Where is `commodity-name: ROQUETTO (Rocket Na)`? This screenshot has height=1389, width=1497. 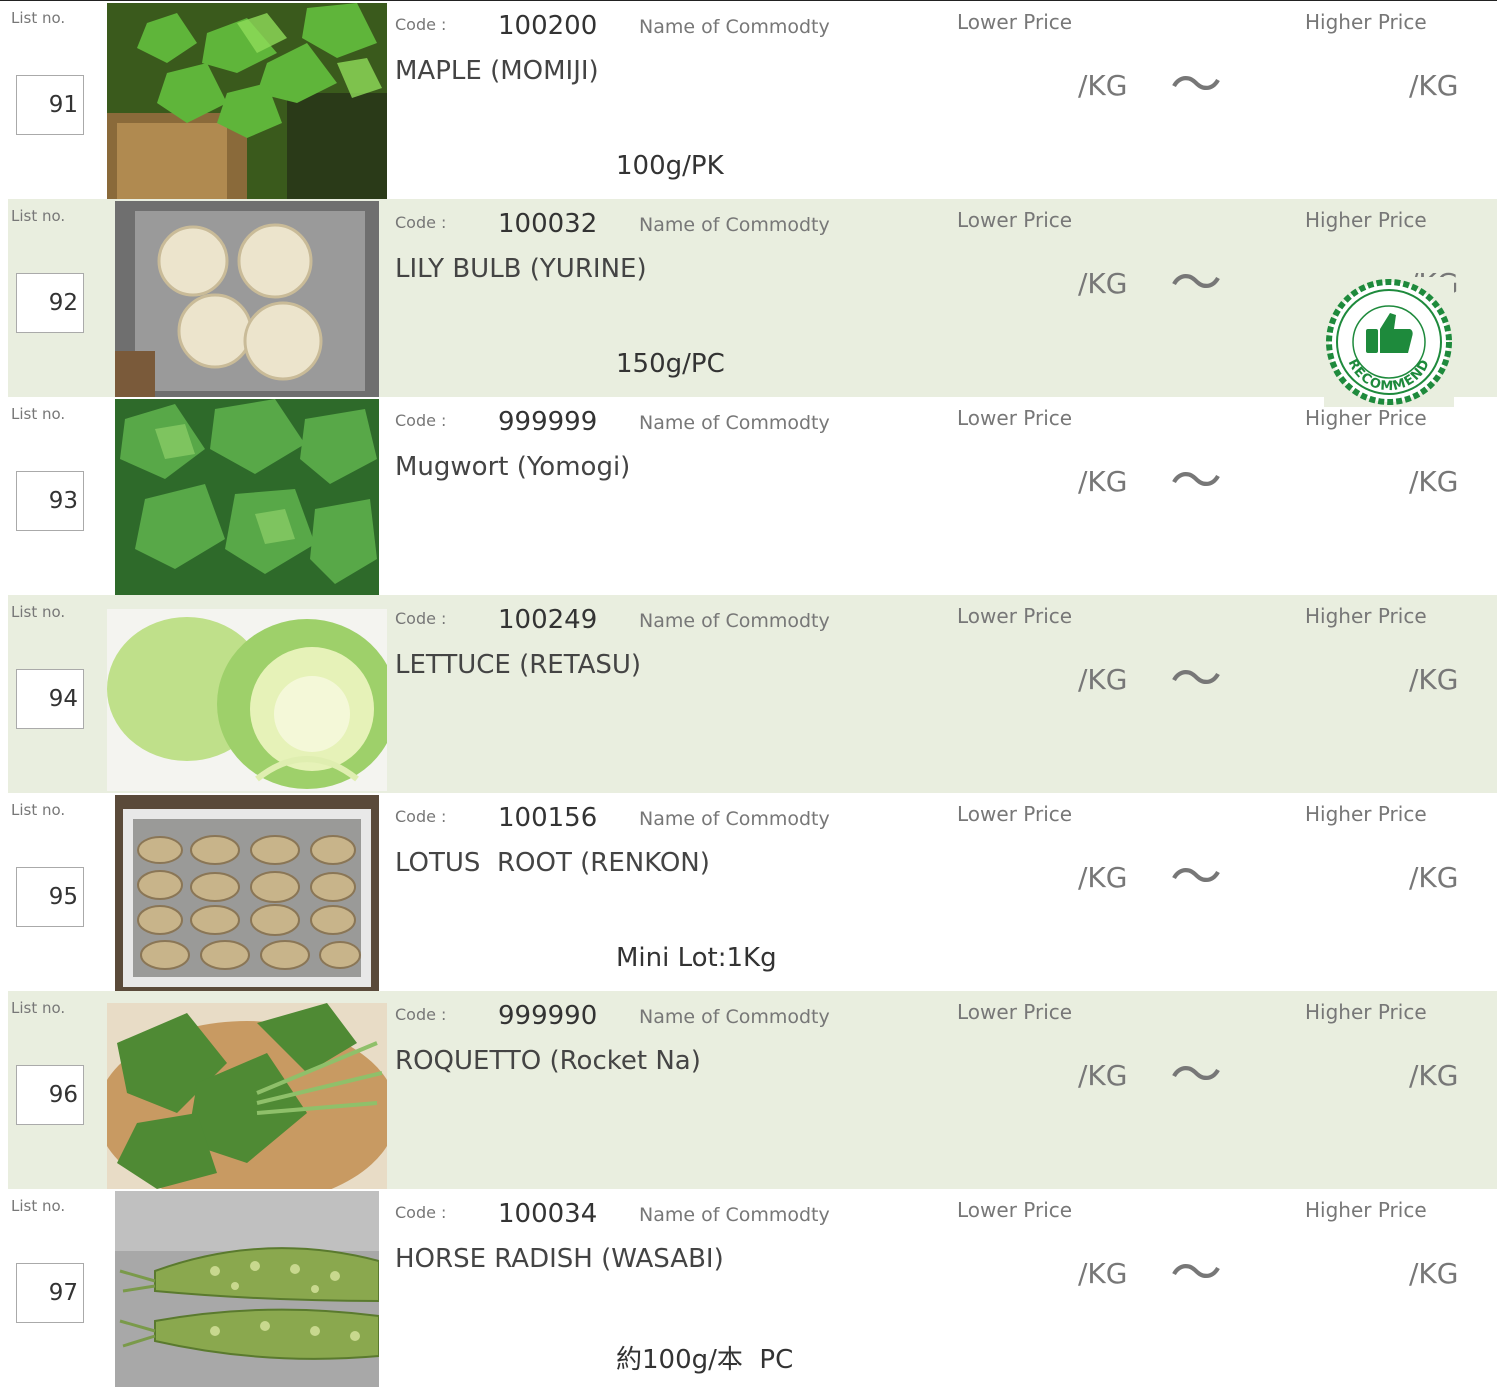 commodity-name: ROQUETTO (Rocket Na) is located at coordinates (548, 1061).